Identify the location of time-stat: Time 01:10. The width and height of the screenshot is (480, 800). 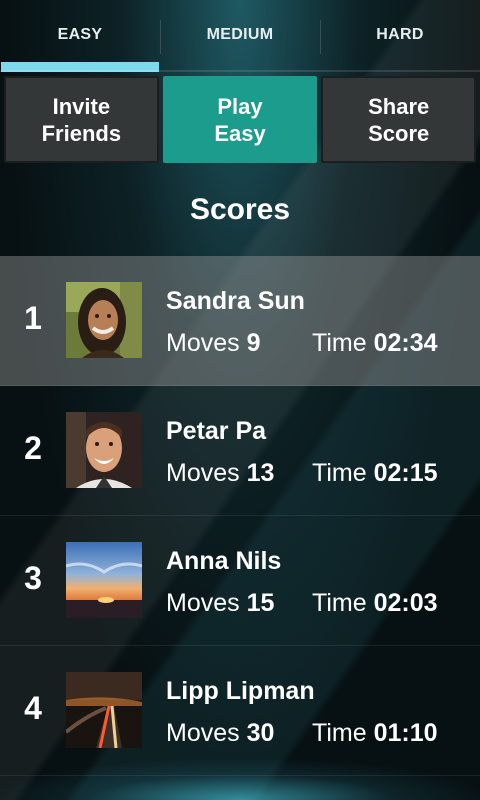
(375, 733).